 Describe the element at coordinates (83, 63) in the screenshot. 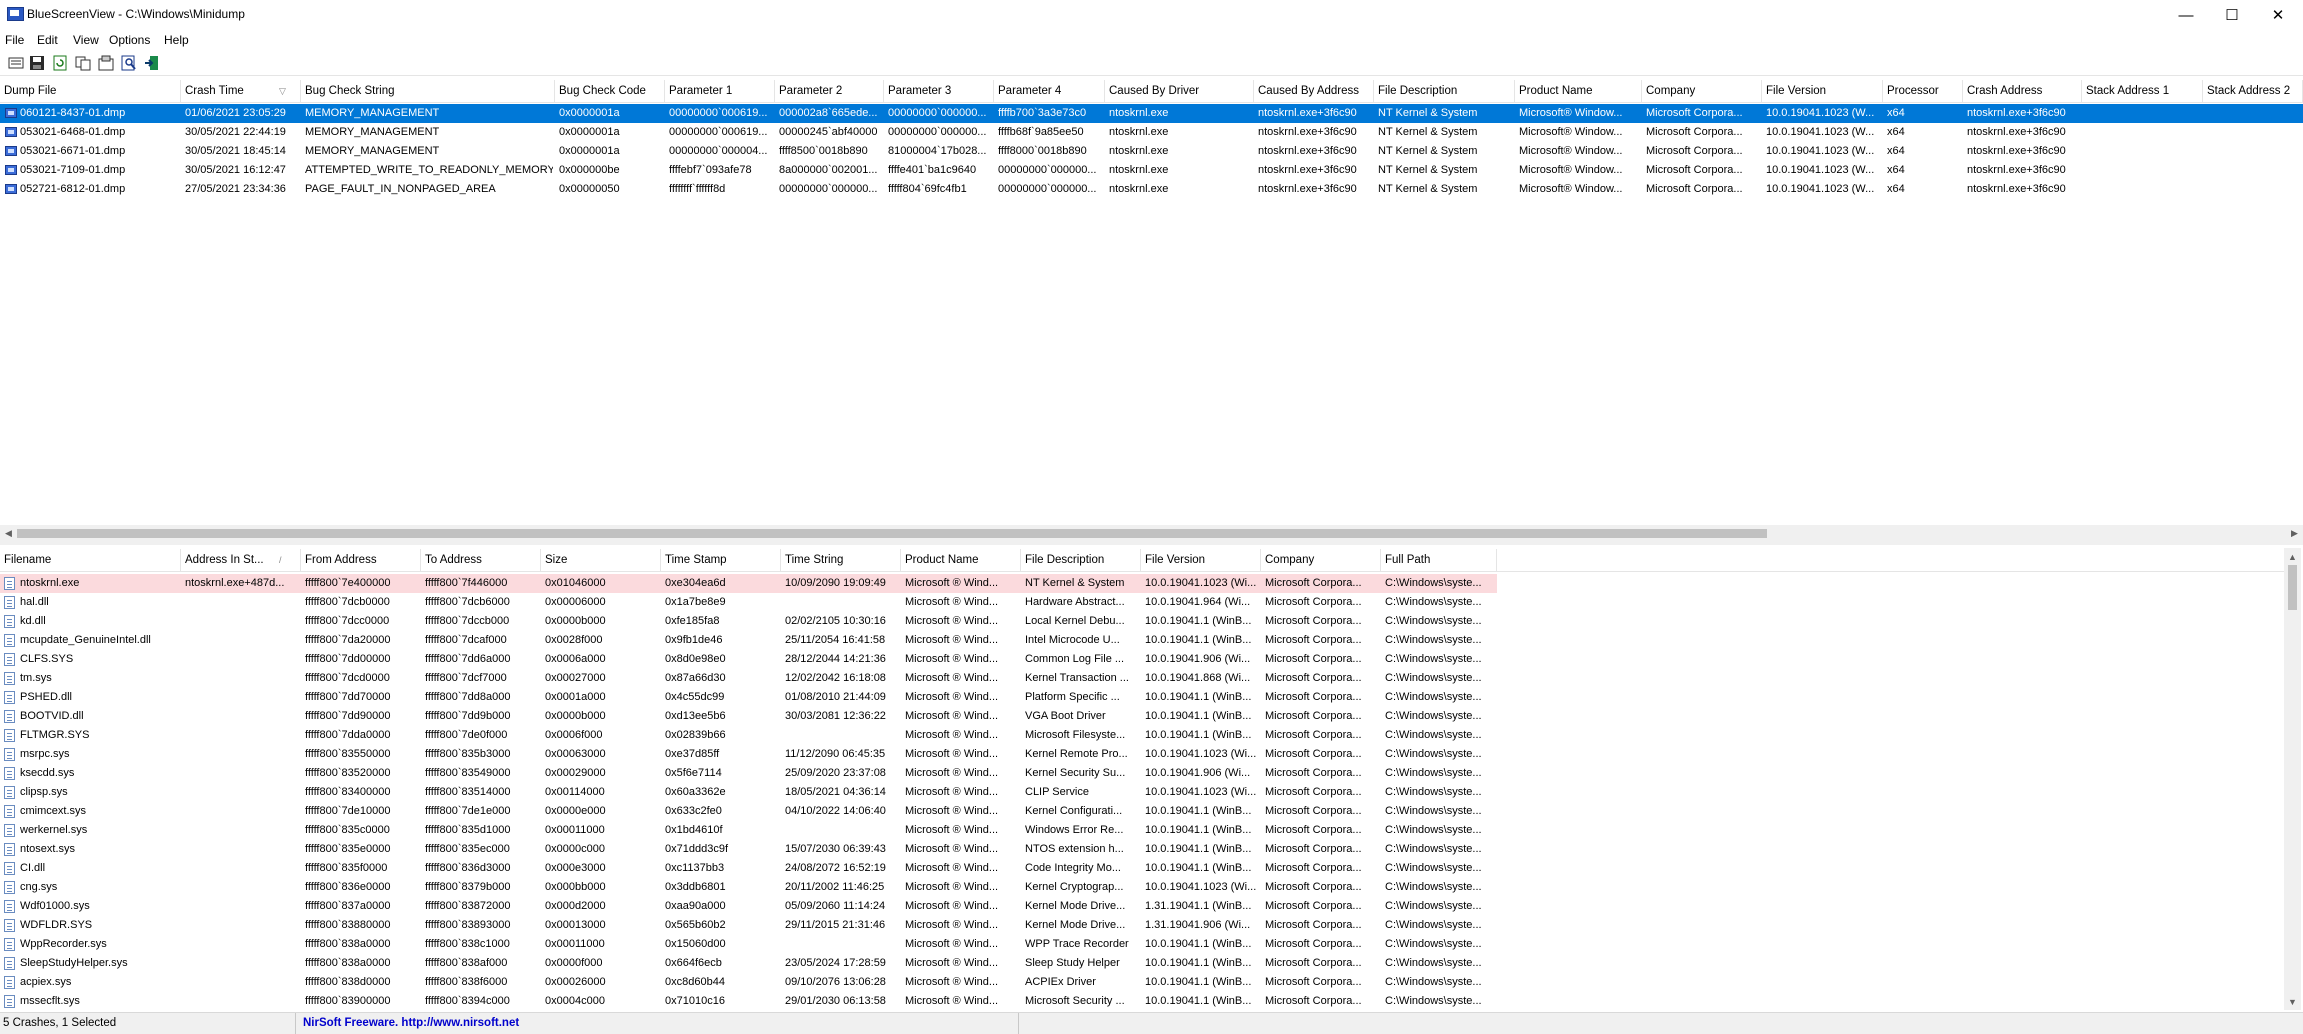

I see `copy-icon` at that location.